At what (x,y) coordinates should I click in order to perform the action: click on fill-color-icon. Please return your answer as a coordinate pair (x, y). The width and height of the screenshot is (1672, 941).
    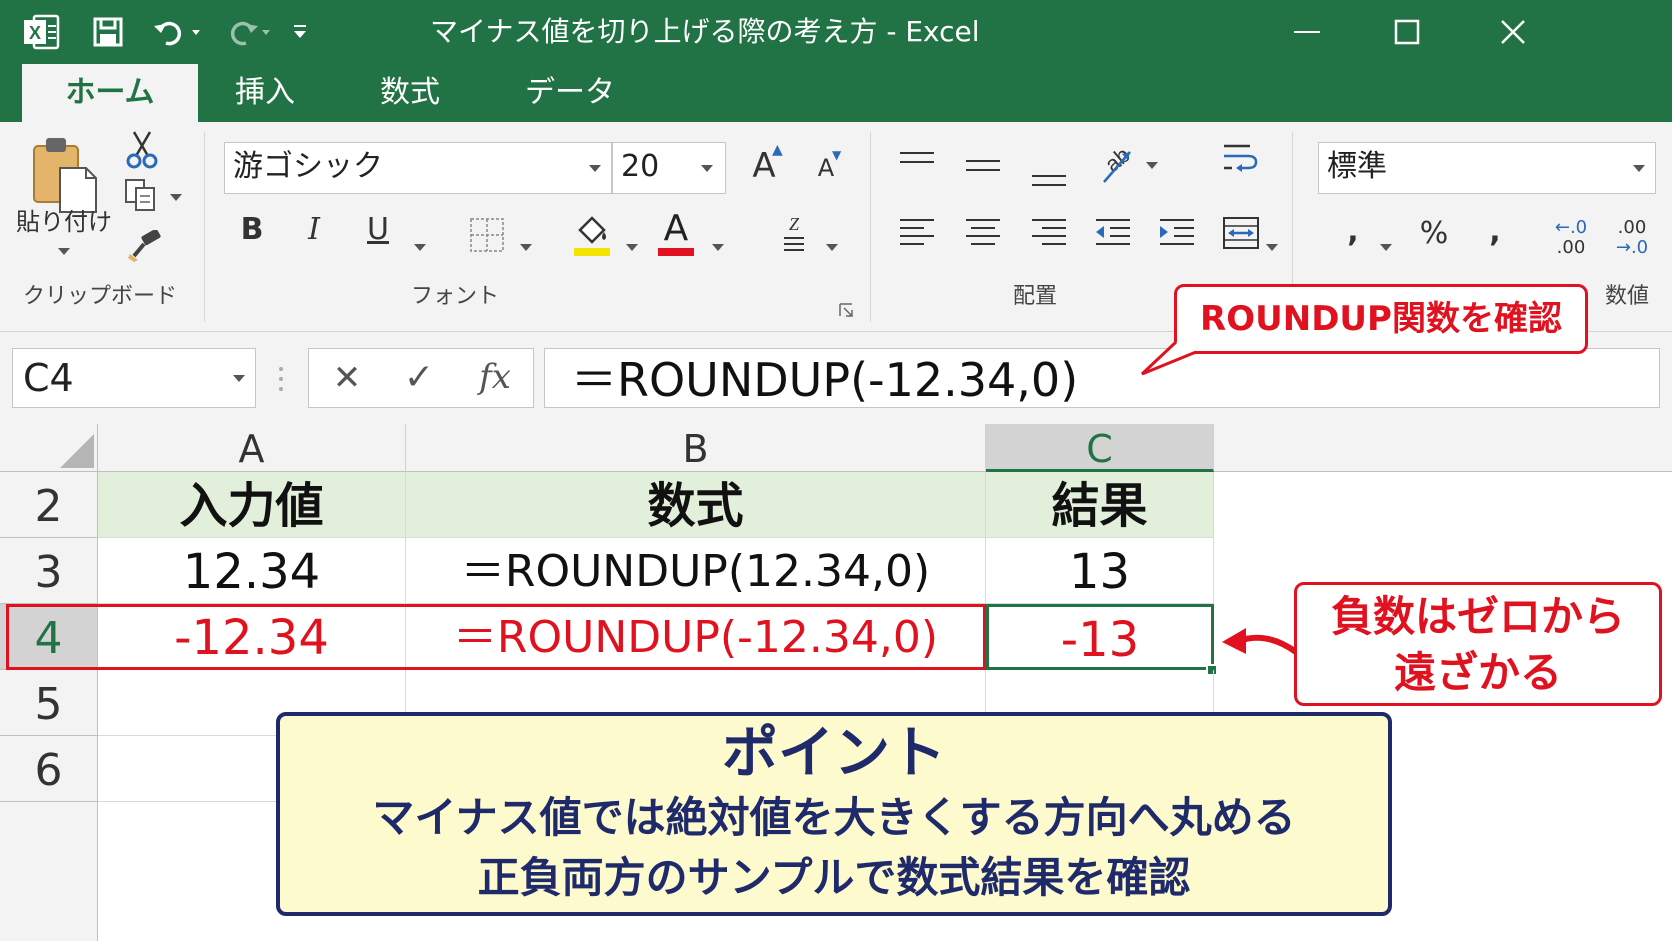
    Looking at the image, I should click on (592, 235).